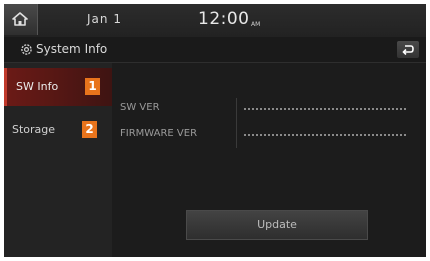 The image size is (430, 261). I want to click on sw-ver-value, so click(325, 109).